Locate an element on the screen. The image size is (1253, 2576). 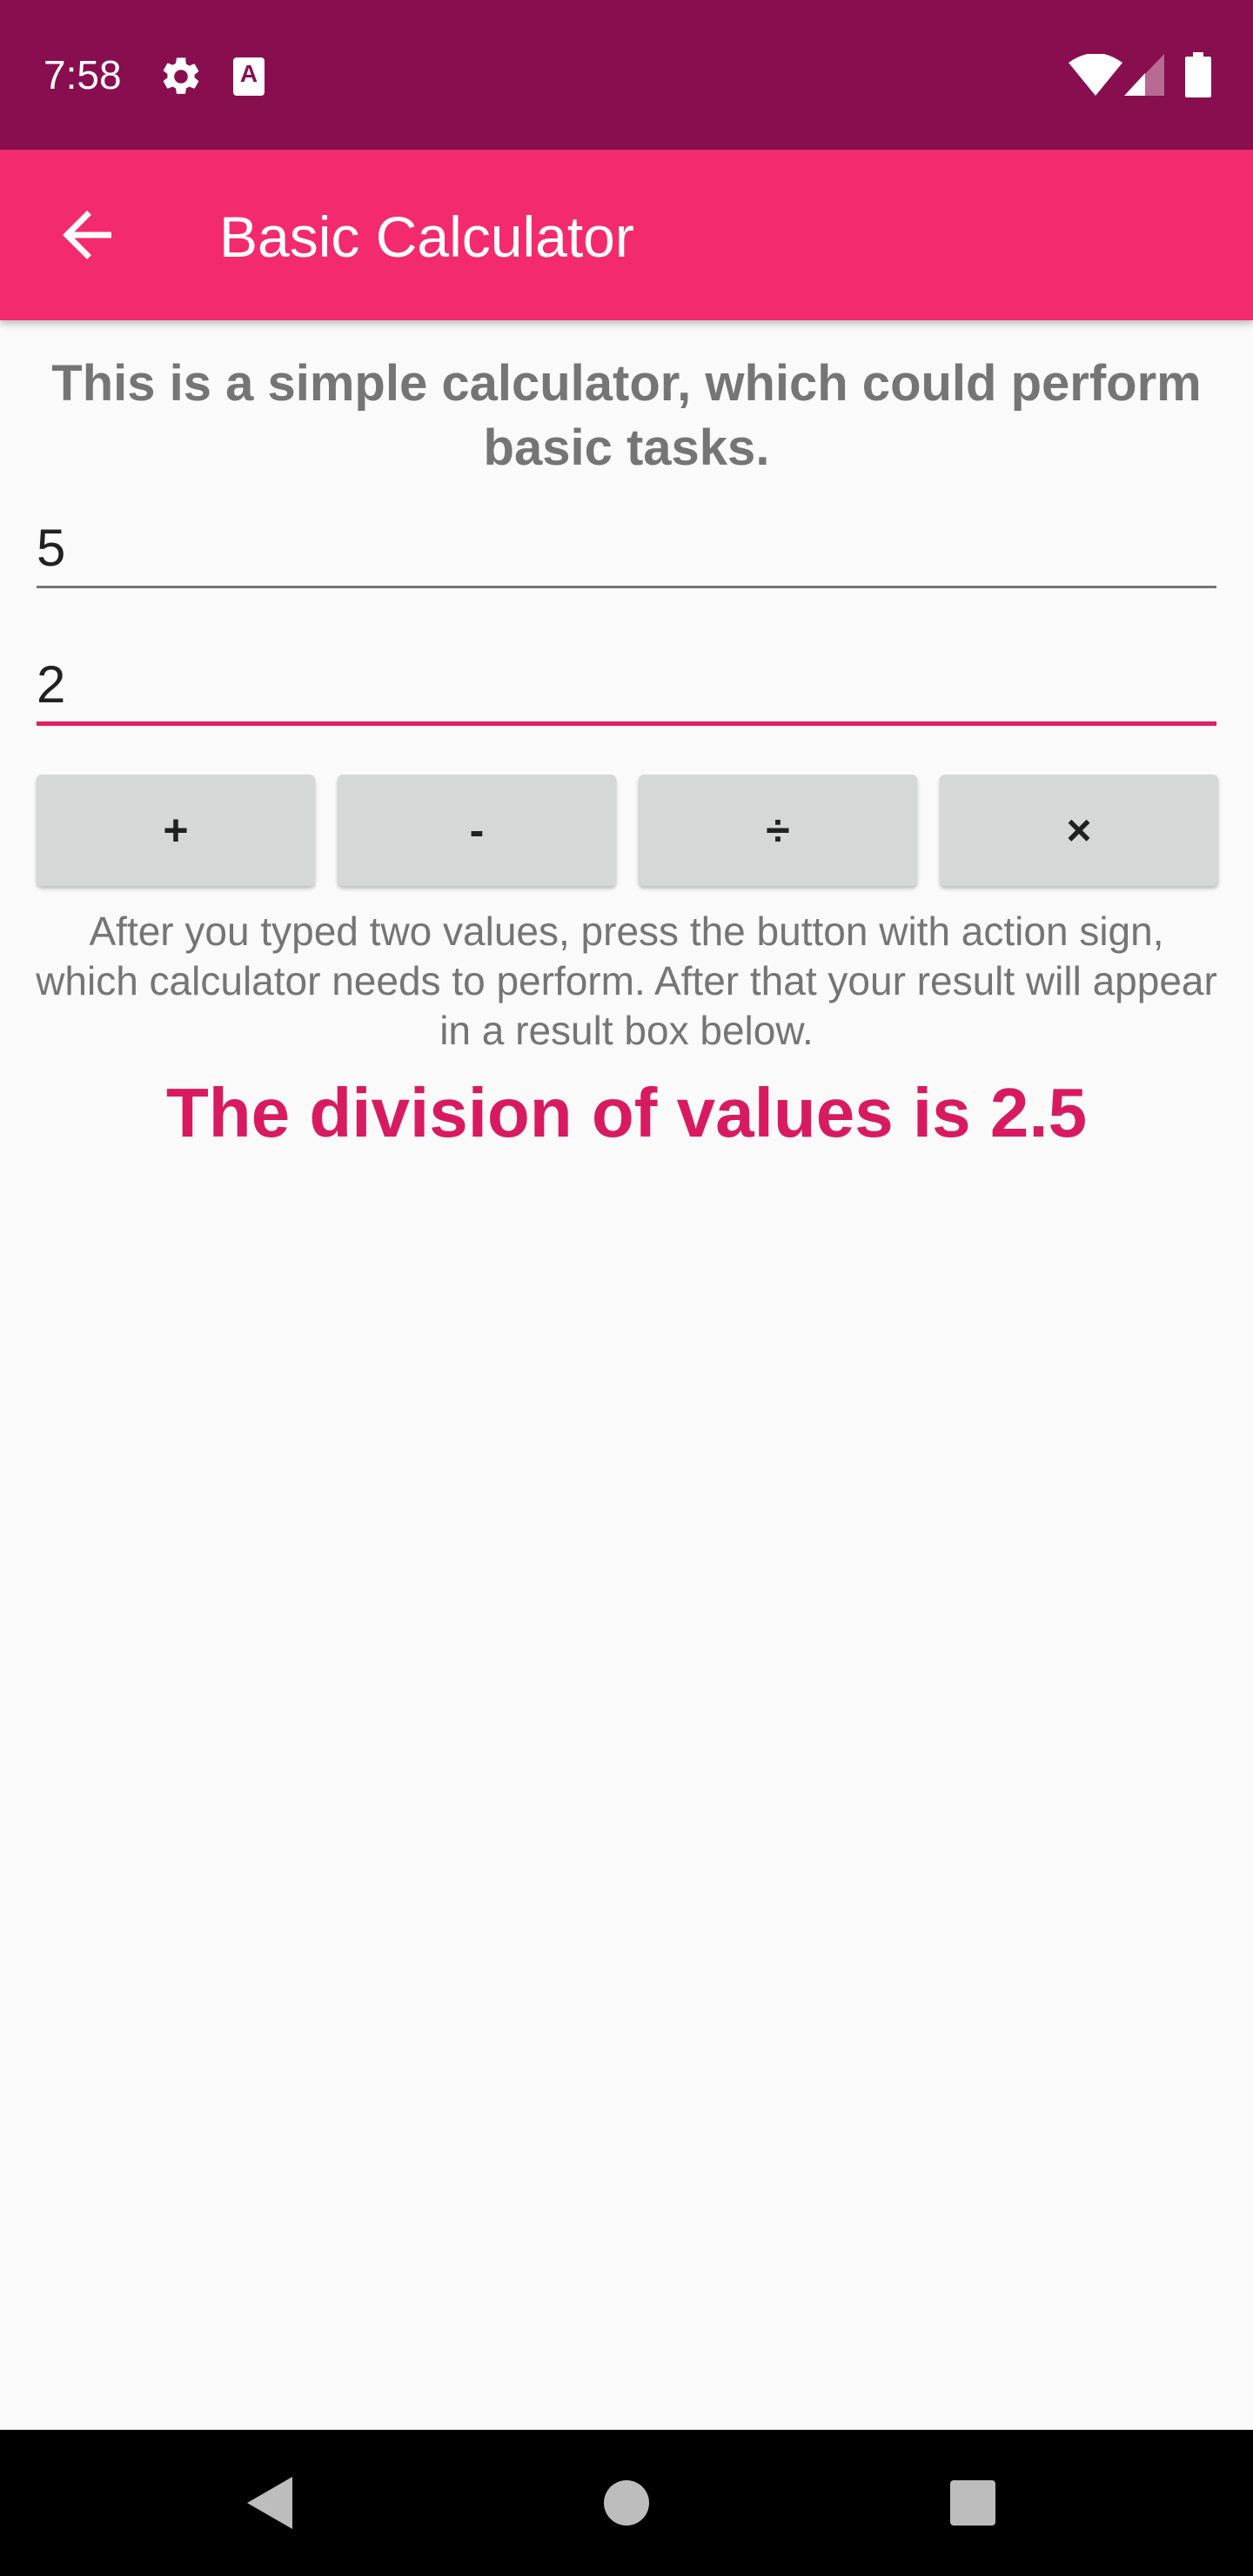
home-circle-icon is located at coordinates (626, 2503).